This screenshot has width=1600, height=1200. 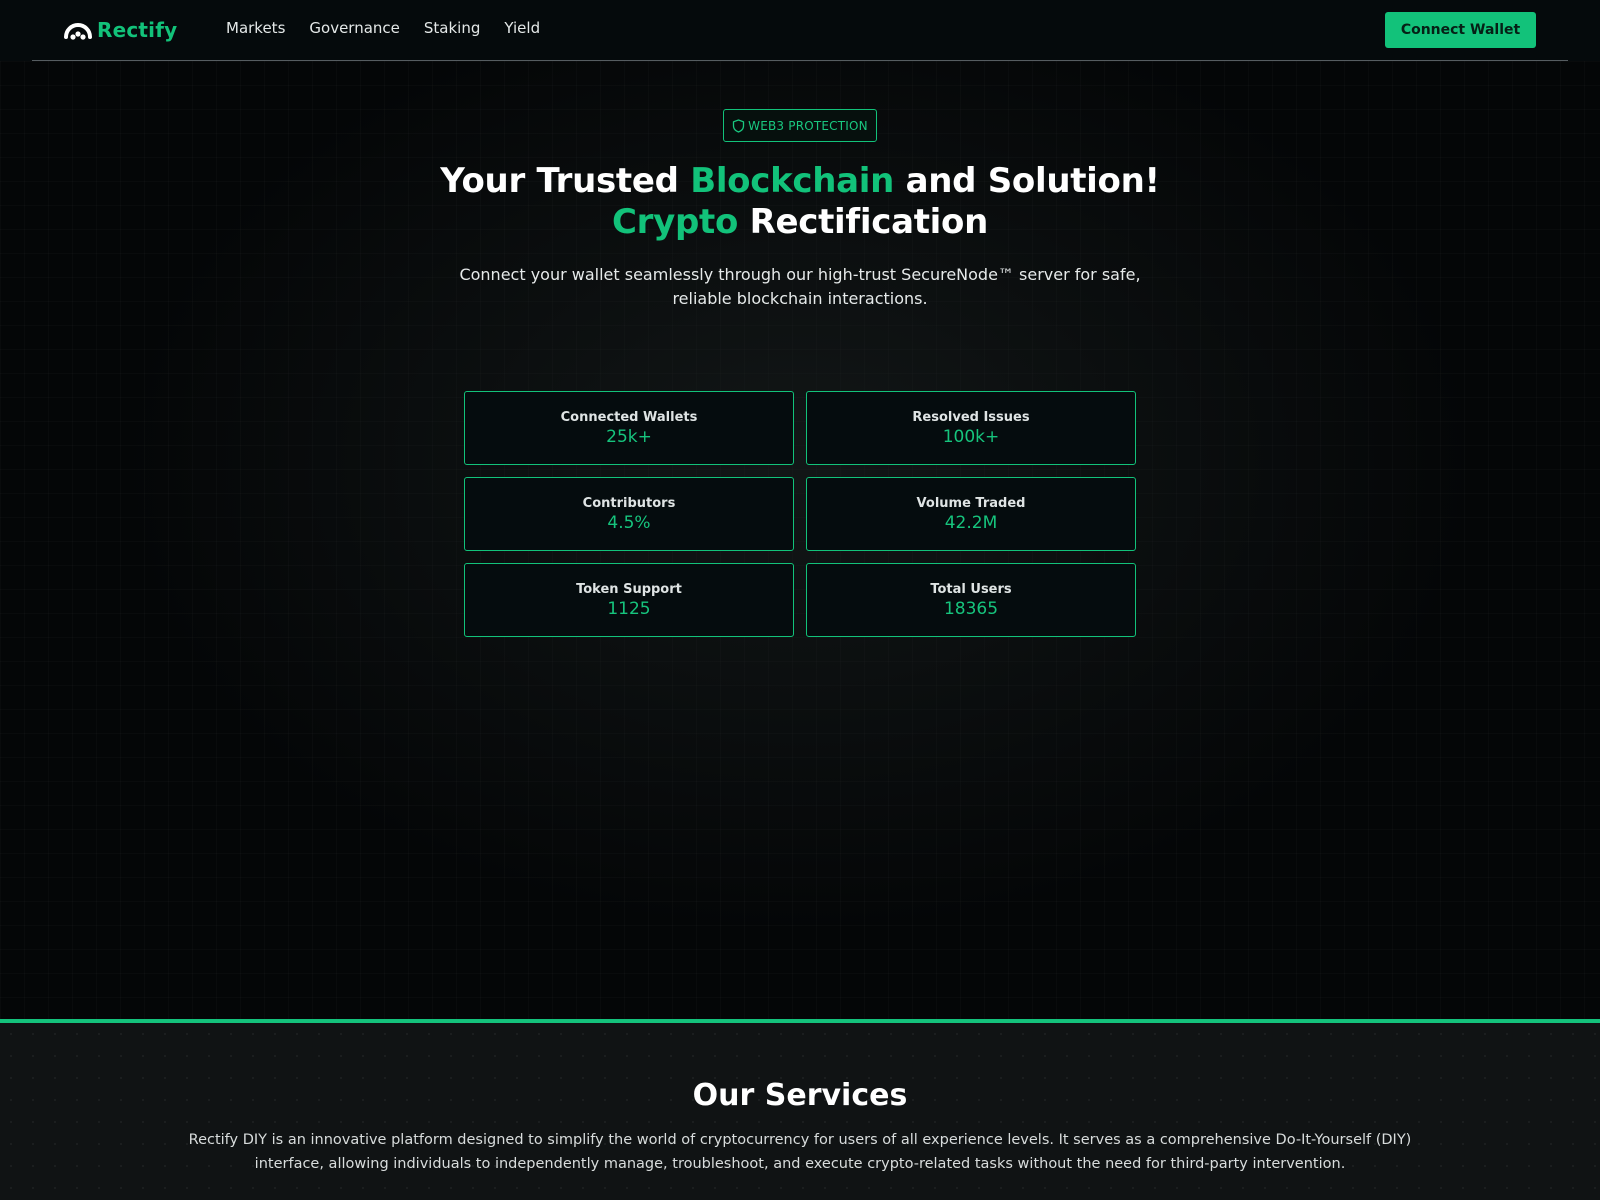 I want to click on nav-link-yield: Yield, so click(x=522, y=28).